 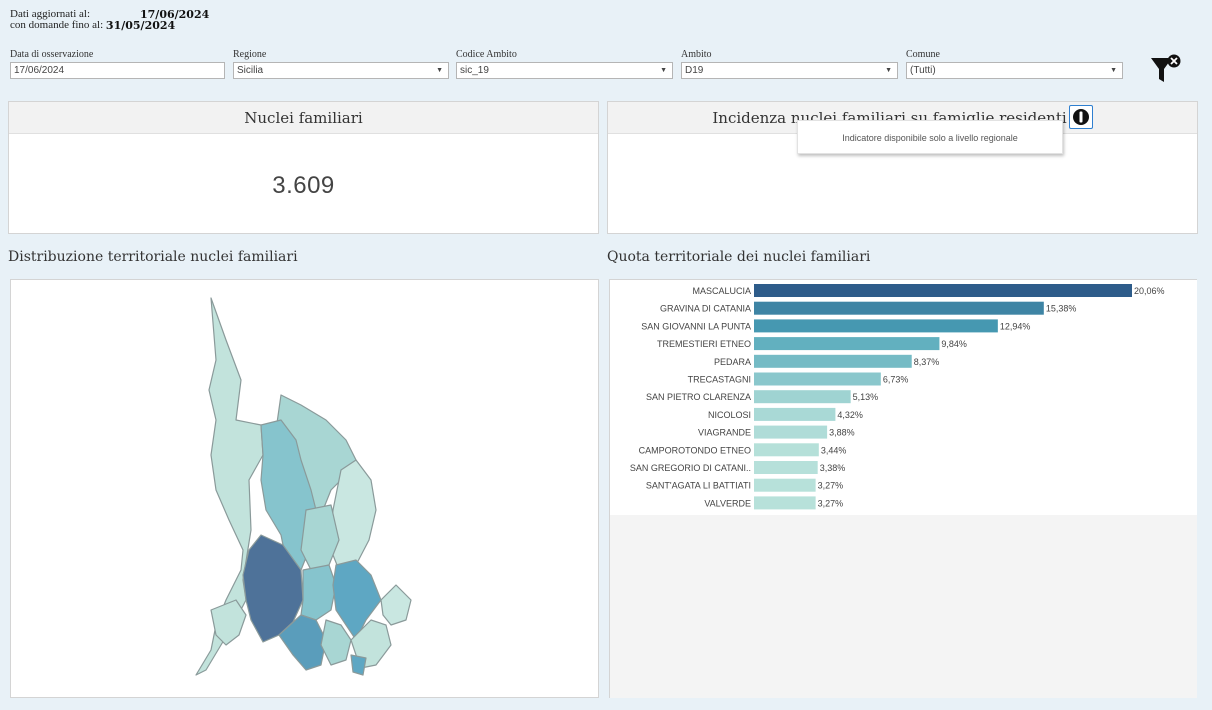 What do you see at coordinates (729, 415) in the screenshot?
I see `bar-category-label: NICOLOSI` at bounding box center [729, 415].